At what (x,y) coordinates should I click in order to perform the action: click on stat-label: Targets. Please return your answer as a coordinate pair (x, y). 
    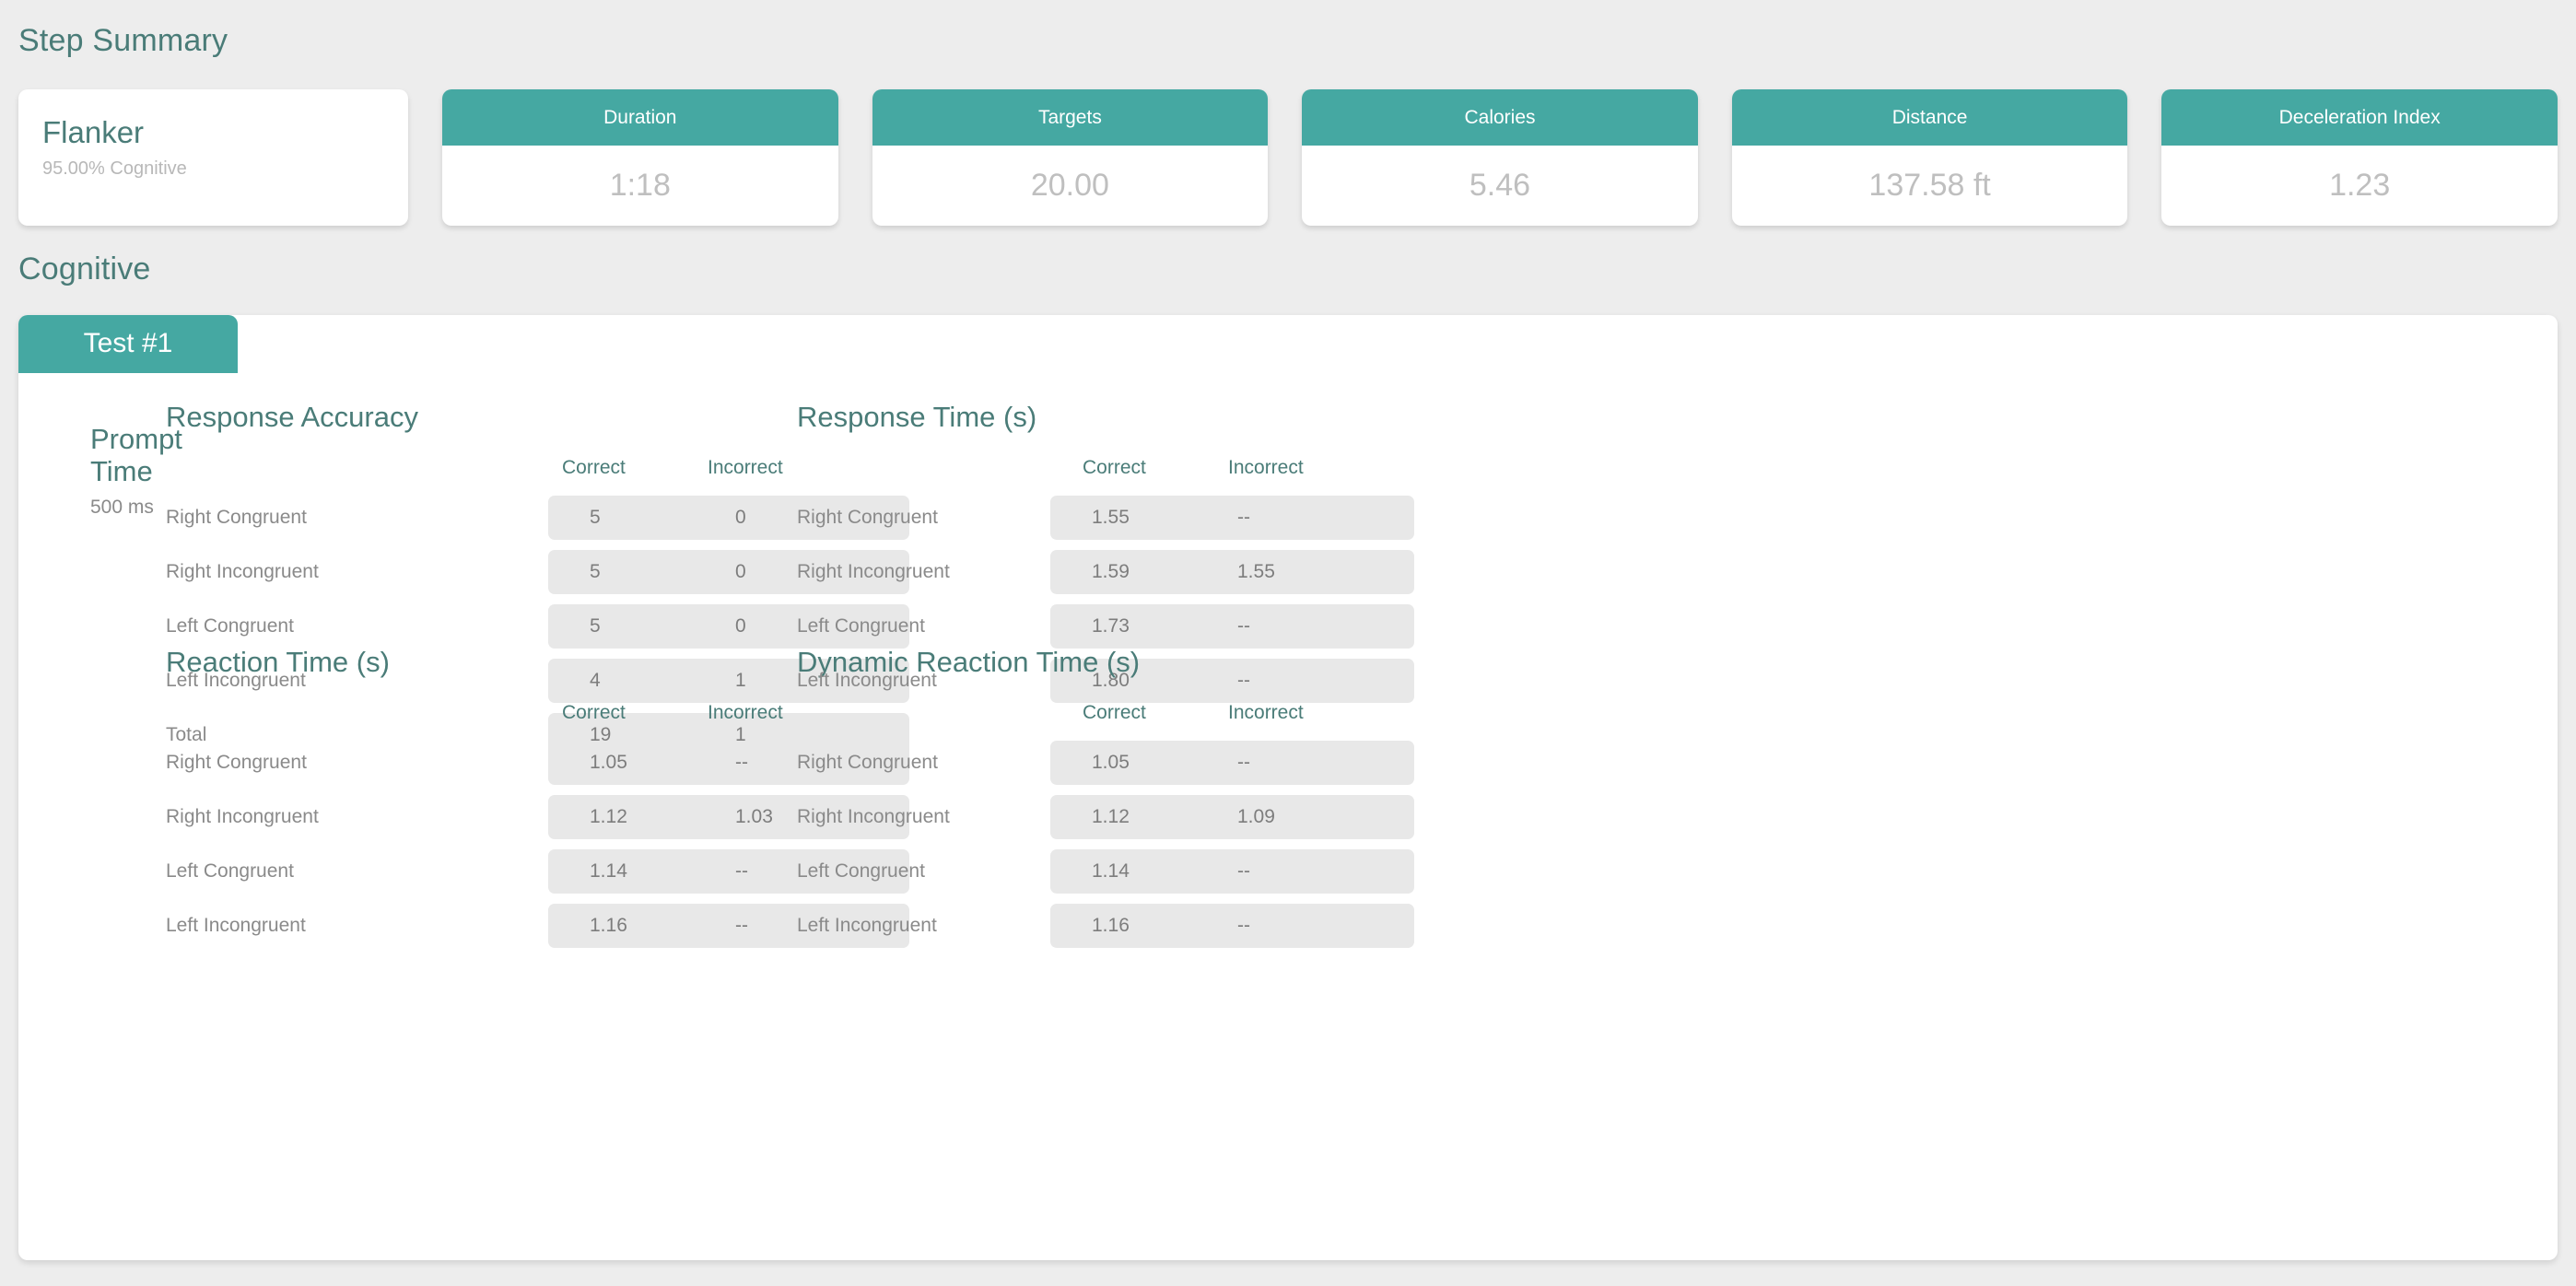
    Looking at the image, I should click on (1070, 118).